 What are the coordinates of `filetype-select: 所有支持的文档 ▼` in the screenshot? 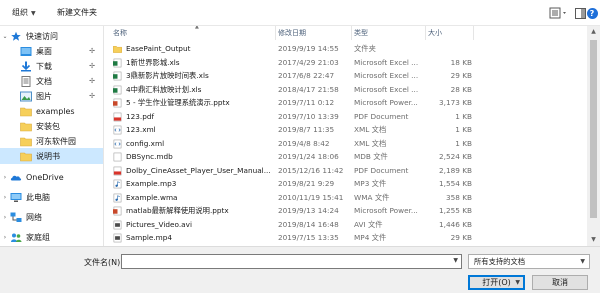 It's located at (529, 261).